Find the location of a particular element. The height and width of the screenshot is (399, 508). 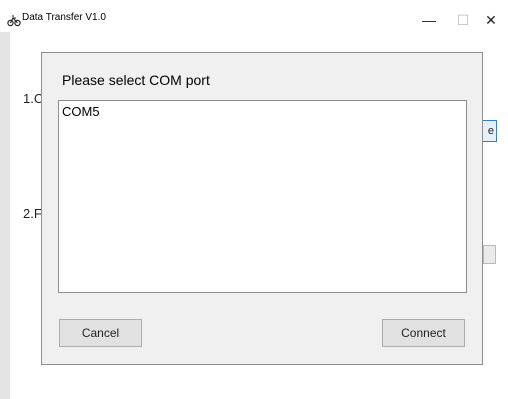

list-item: COM5 is located at coordinates (81, 111).